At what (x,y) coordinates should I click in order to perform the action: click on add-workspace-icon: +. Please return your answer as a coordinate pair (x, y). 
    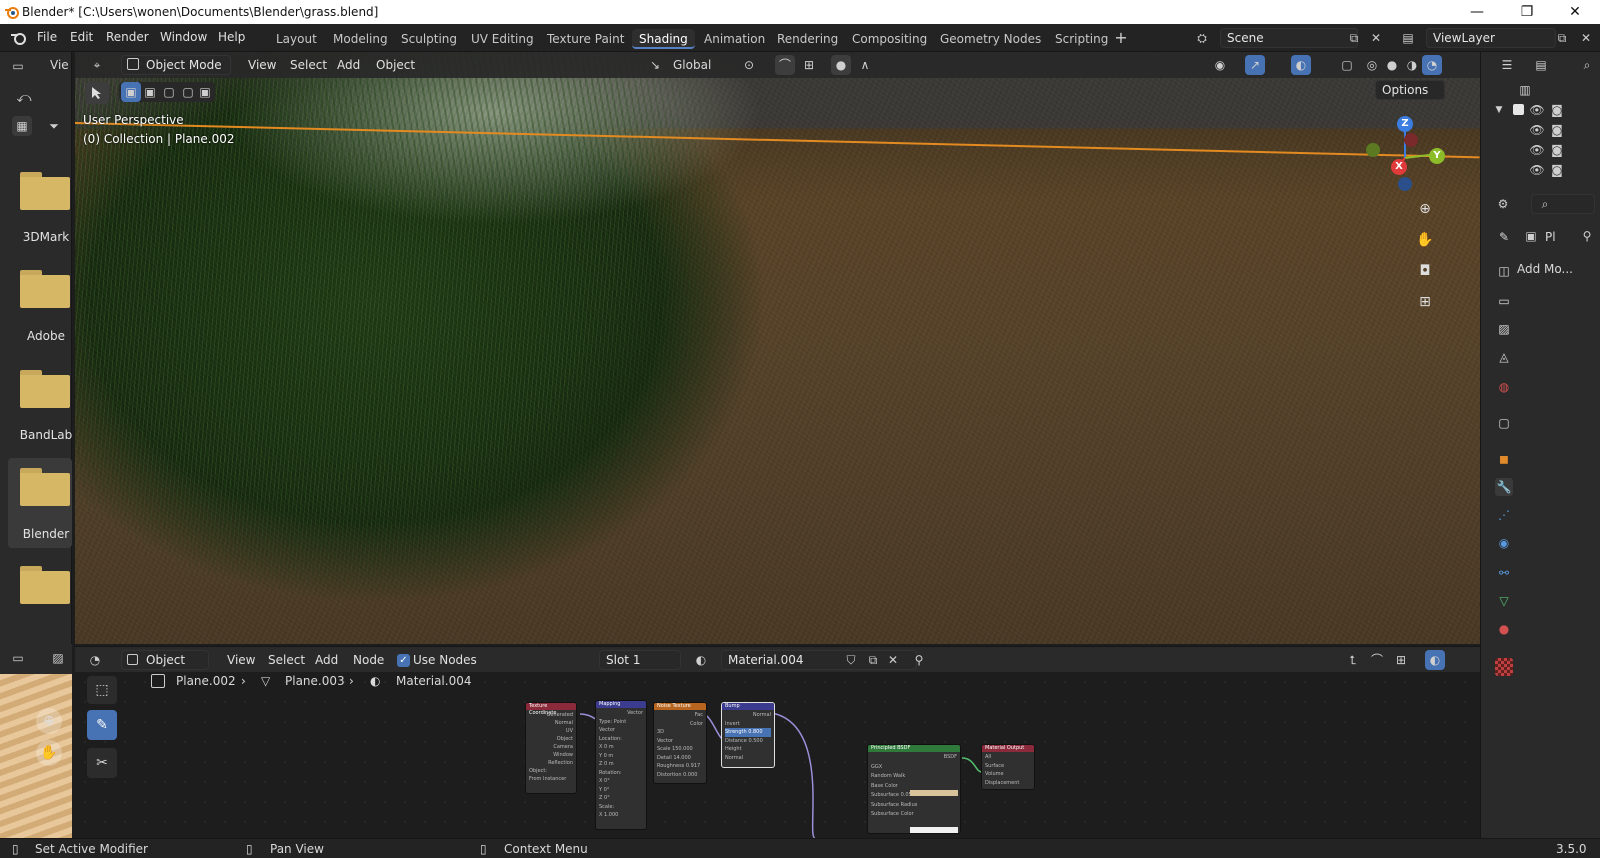
    Looking at the image, I should click on (1121, 38).